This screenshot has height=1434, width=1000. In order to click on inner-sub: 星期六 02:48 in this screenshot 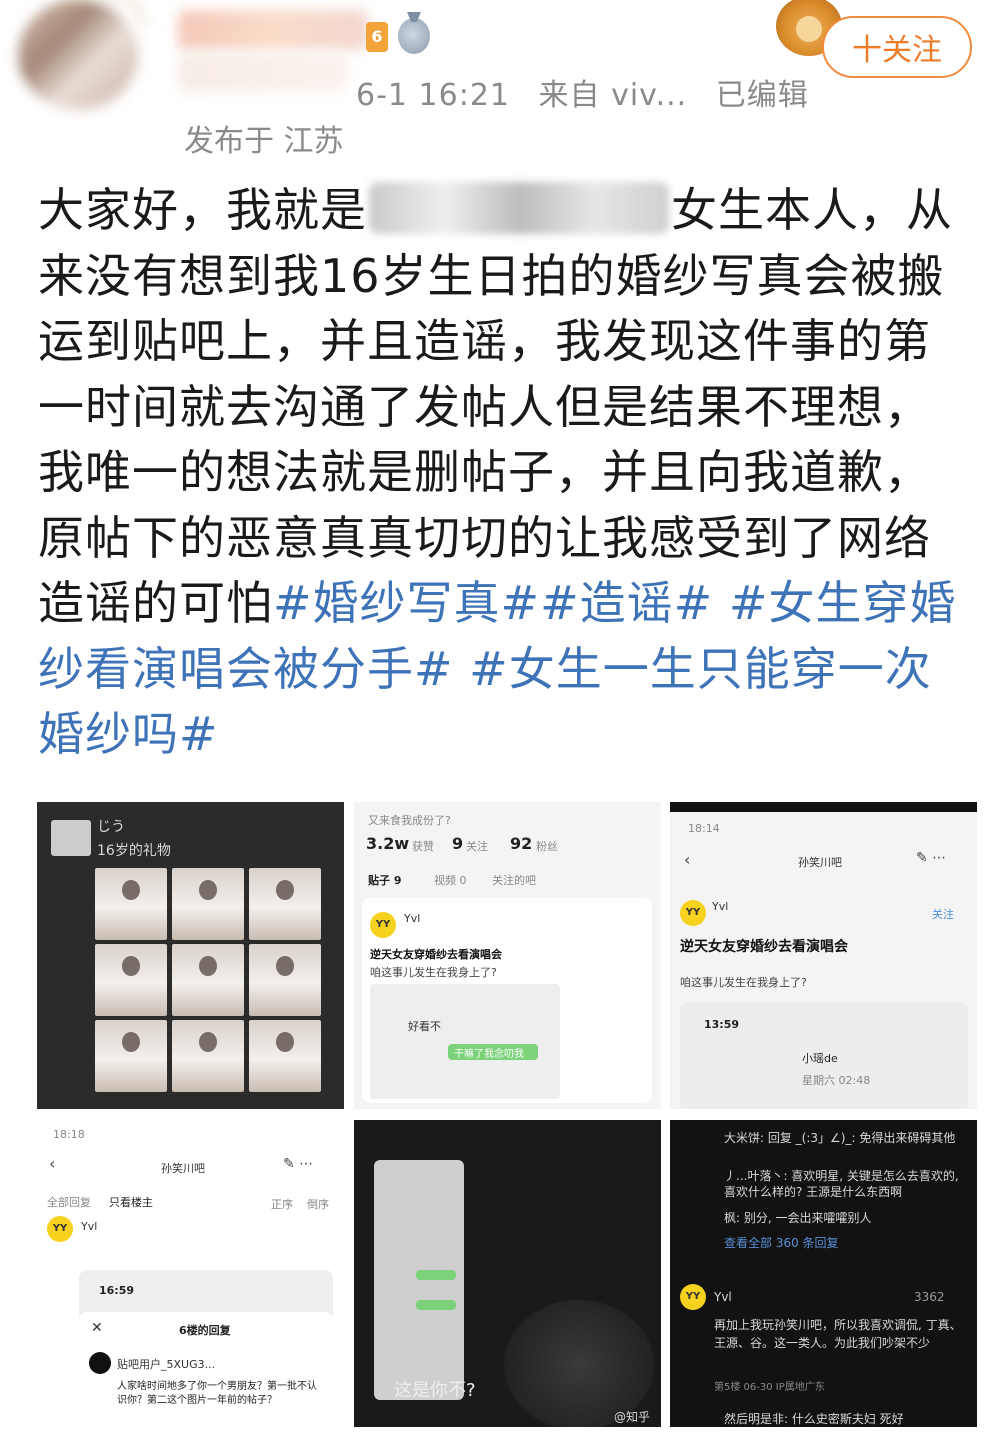, I will do `click(836, 1080)`.